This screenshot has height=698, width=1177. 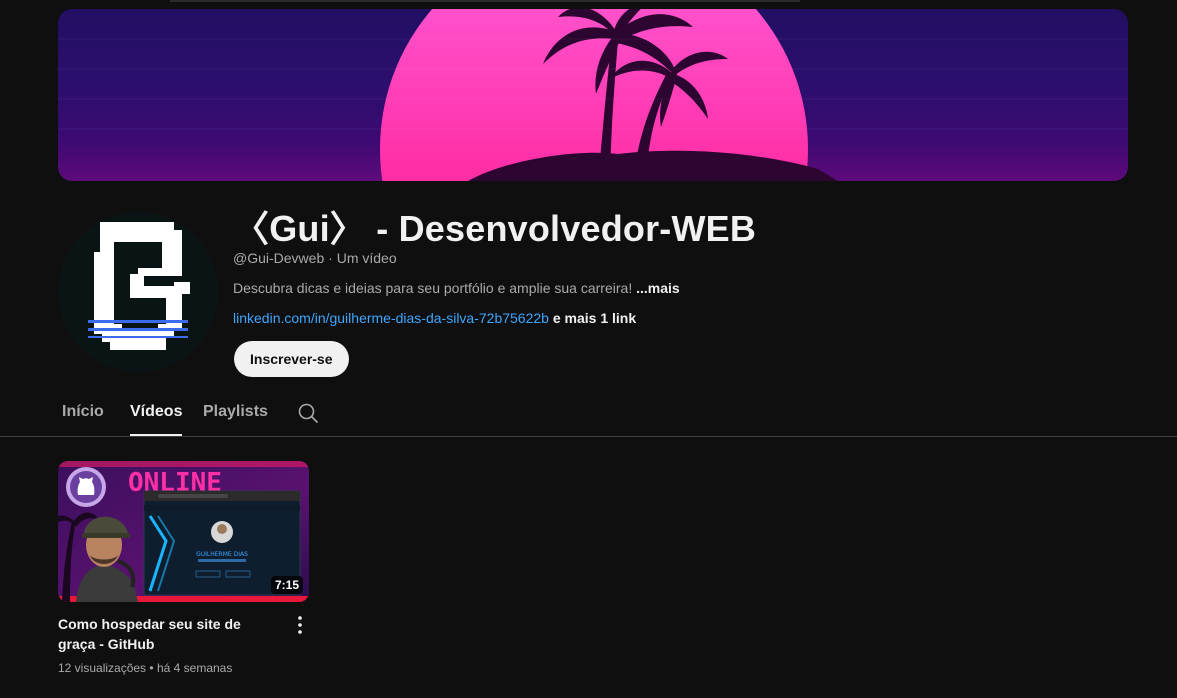 I want to click on channel-meta: @Gui-Devweb · Um vídeo, so click(x=315, y=258).